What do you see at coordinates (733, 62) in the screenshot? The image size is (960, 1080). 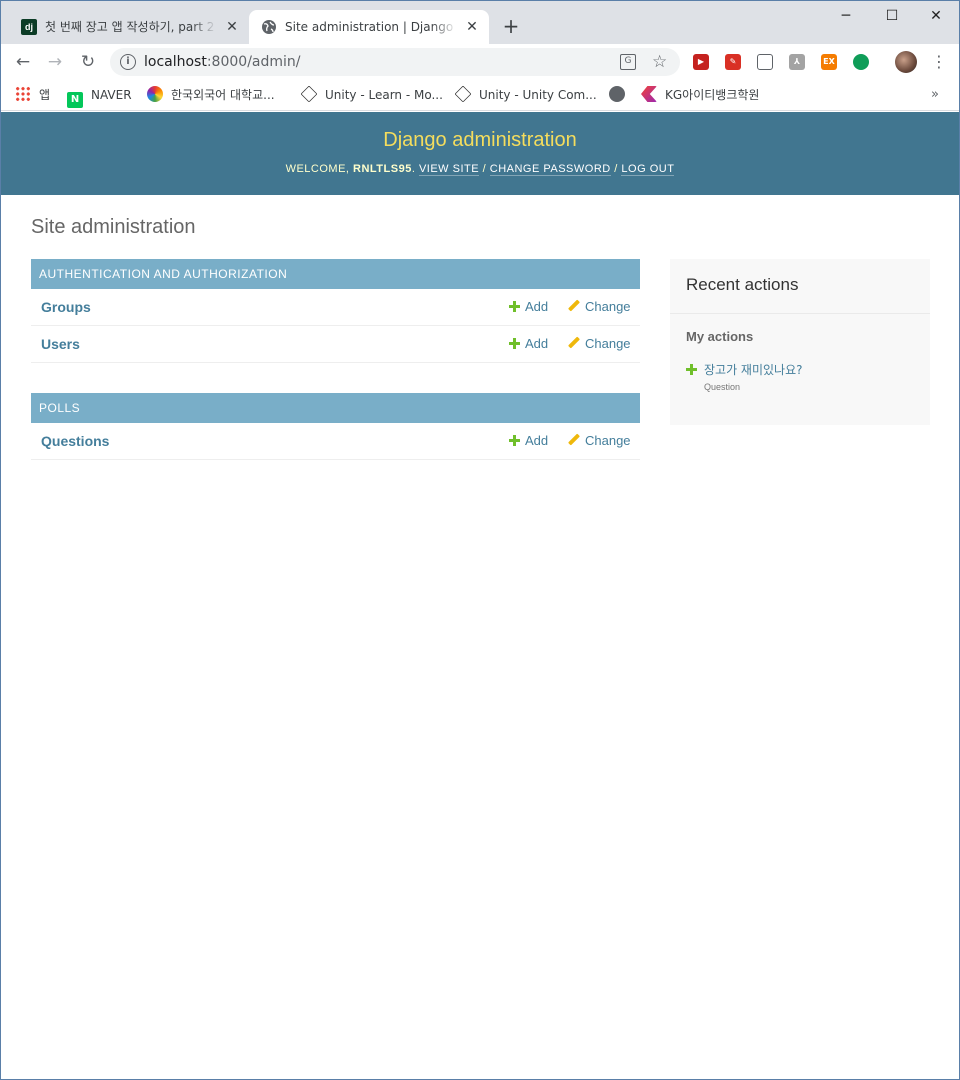 I see `extension-pin-icon: ✎` at bounding box center [733, 62].